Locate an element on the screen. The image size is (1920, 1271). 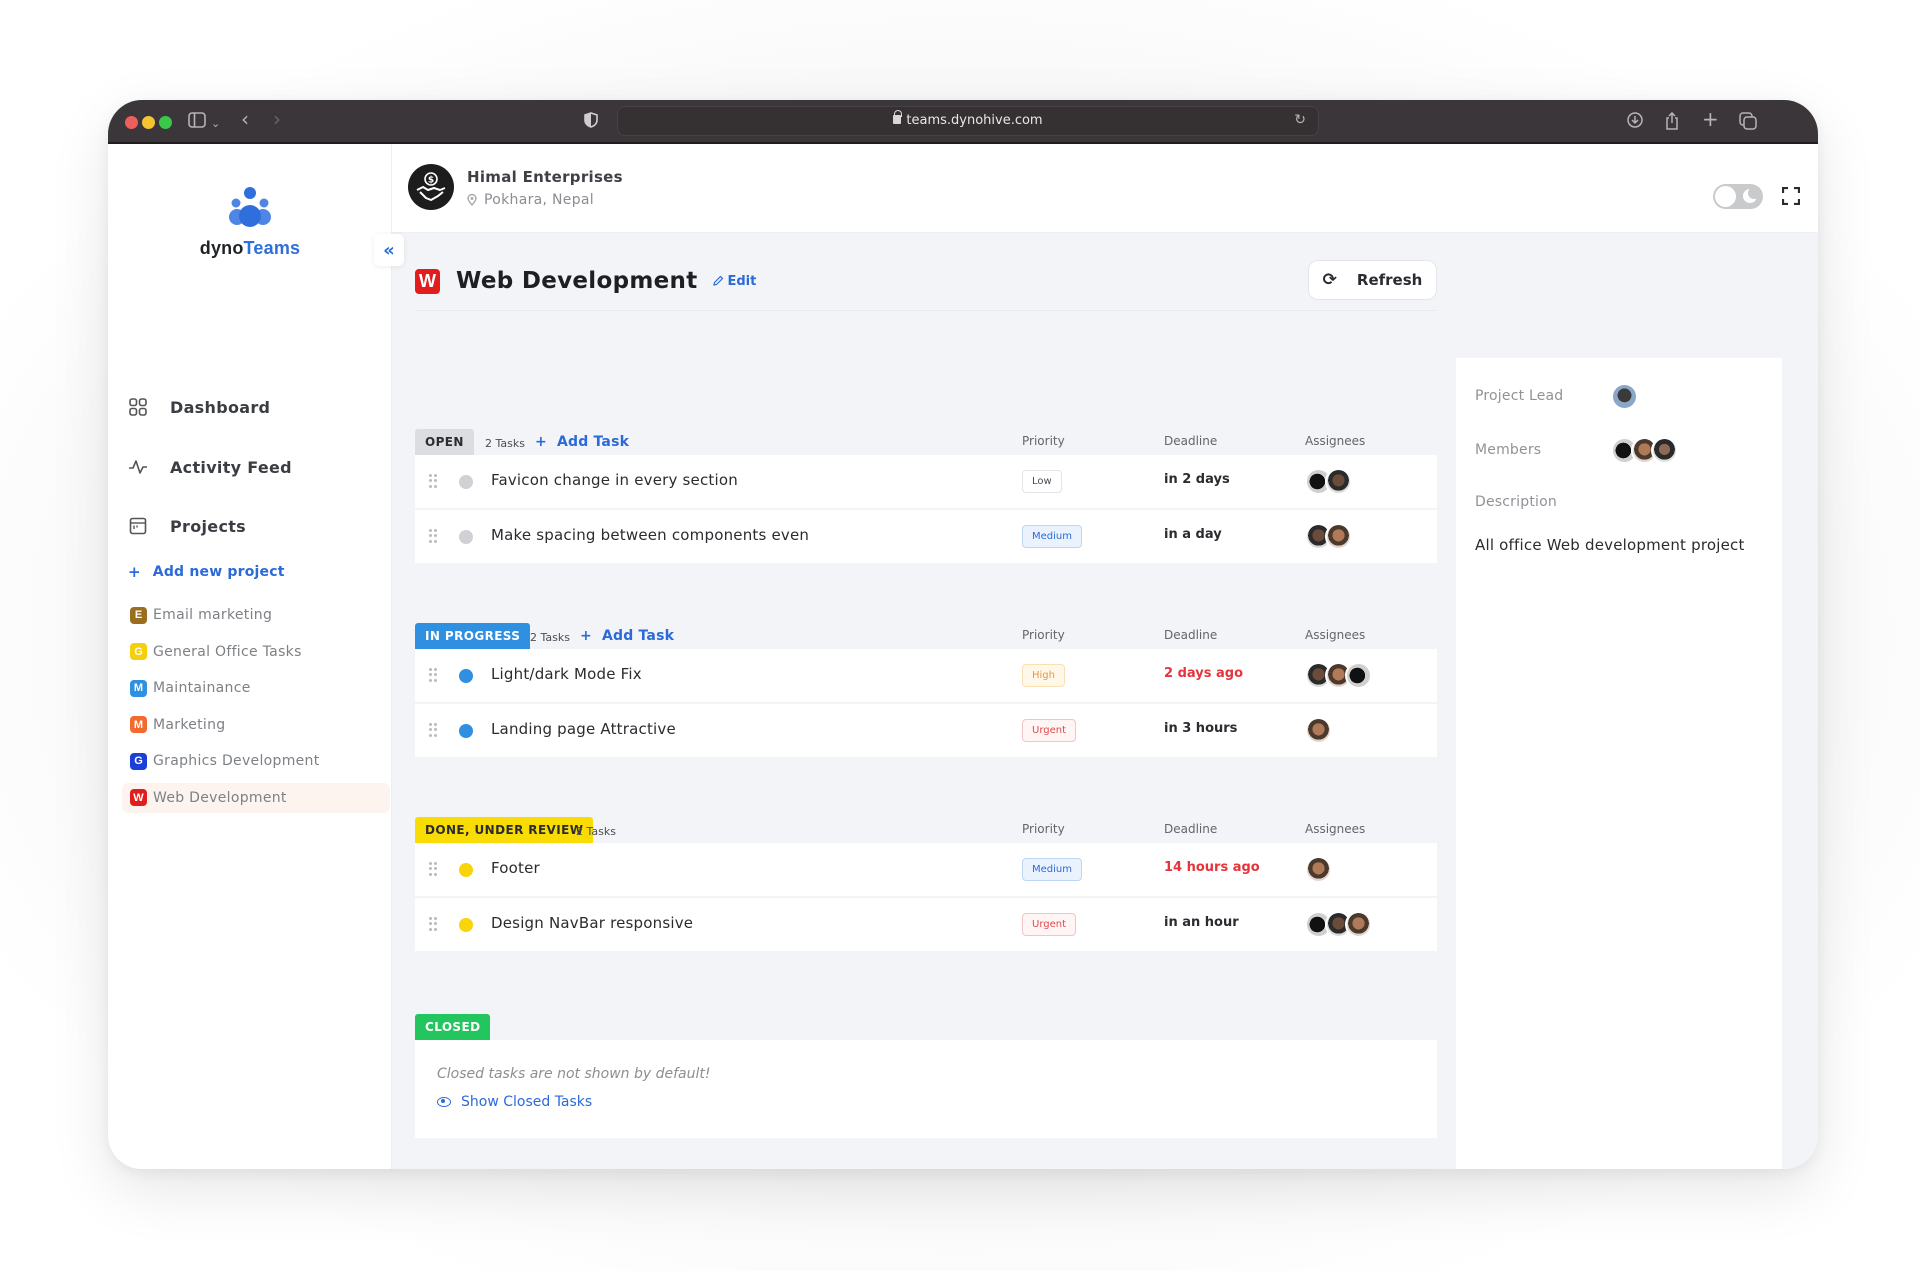
close-window-button is located at coordinates (131, 122).